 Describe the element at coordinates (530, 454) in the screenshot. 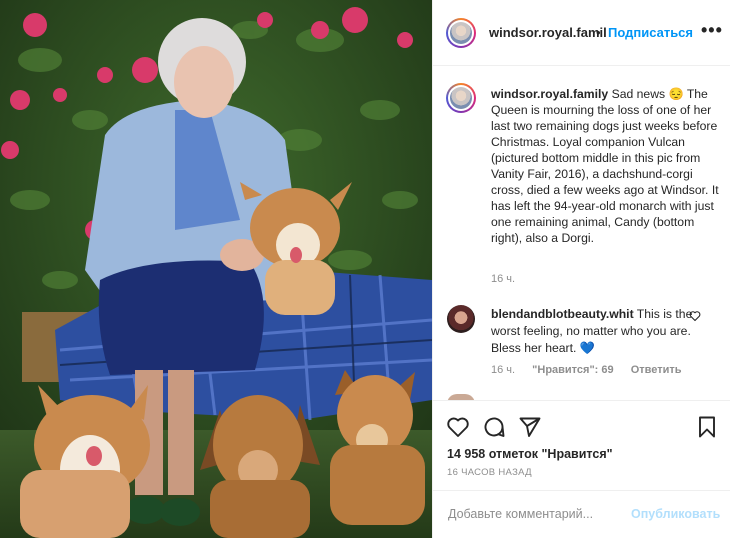

I see `likes-count: 14 958 отметок "Нравится"` at that location.